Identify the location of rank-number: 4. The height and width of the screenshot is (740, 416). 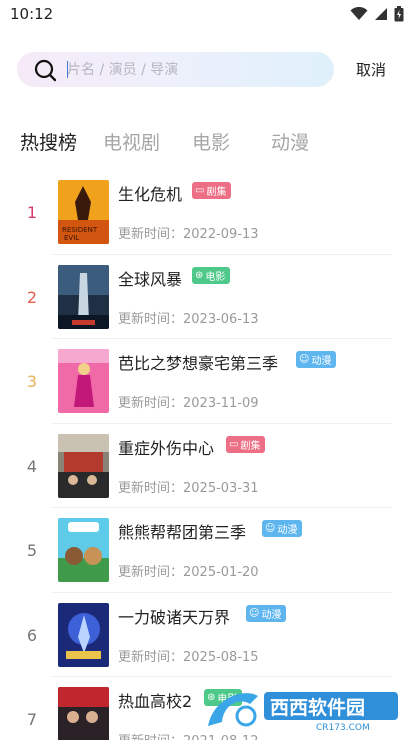
(32, 466).